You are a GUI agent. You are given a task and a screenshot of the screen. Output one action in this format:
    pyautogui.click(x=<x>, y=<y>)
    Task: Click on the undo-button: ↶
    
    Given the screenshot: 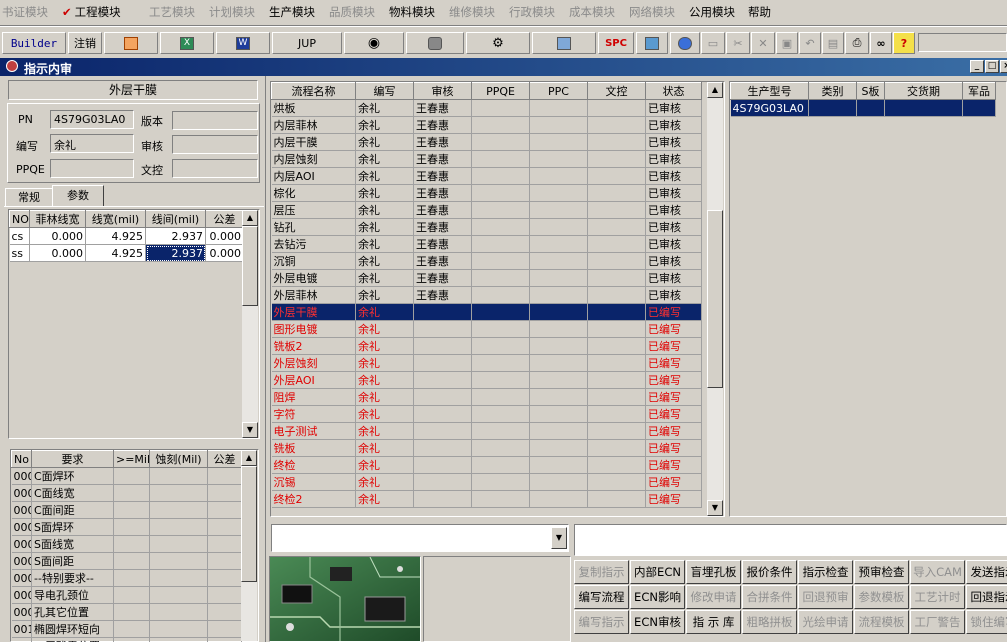 What is the action you would take?
    pyautogui.click(x=810, y=43)
    